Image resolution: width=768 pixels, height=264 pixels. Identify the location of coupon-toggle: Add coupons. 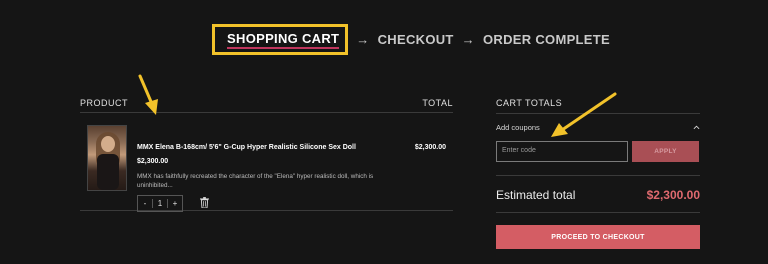
(598, 127).